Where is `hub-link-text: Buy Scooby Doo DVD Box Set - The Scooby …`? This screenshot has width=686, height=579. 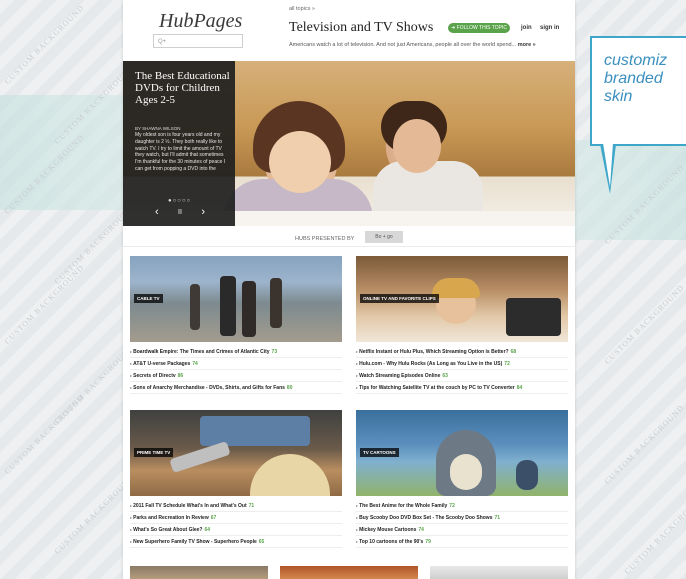
hub-link-text: Buy Scooby Doo DVD Box Set - The Scooby … is located at coordinates (425, 518).